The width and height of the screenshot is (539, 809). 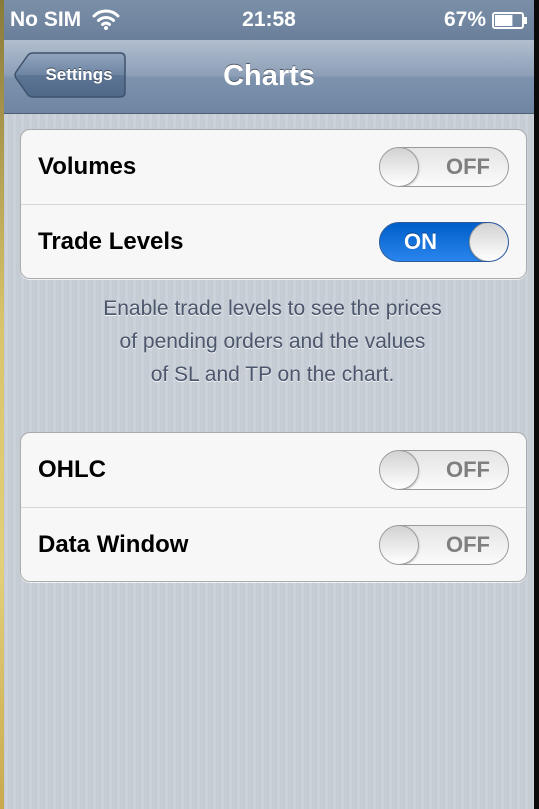 I want to click on page-title: Charts, so click(x=269, y=76).